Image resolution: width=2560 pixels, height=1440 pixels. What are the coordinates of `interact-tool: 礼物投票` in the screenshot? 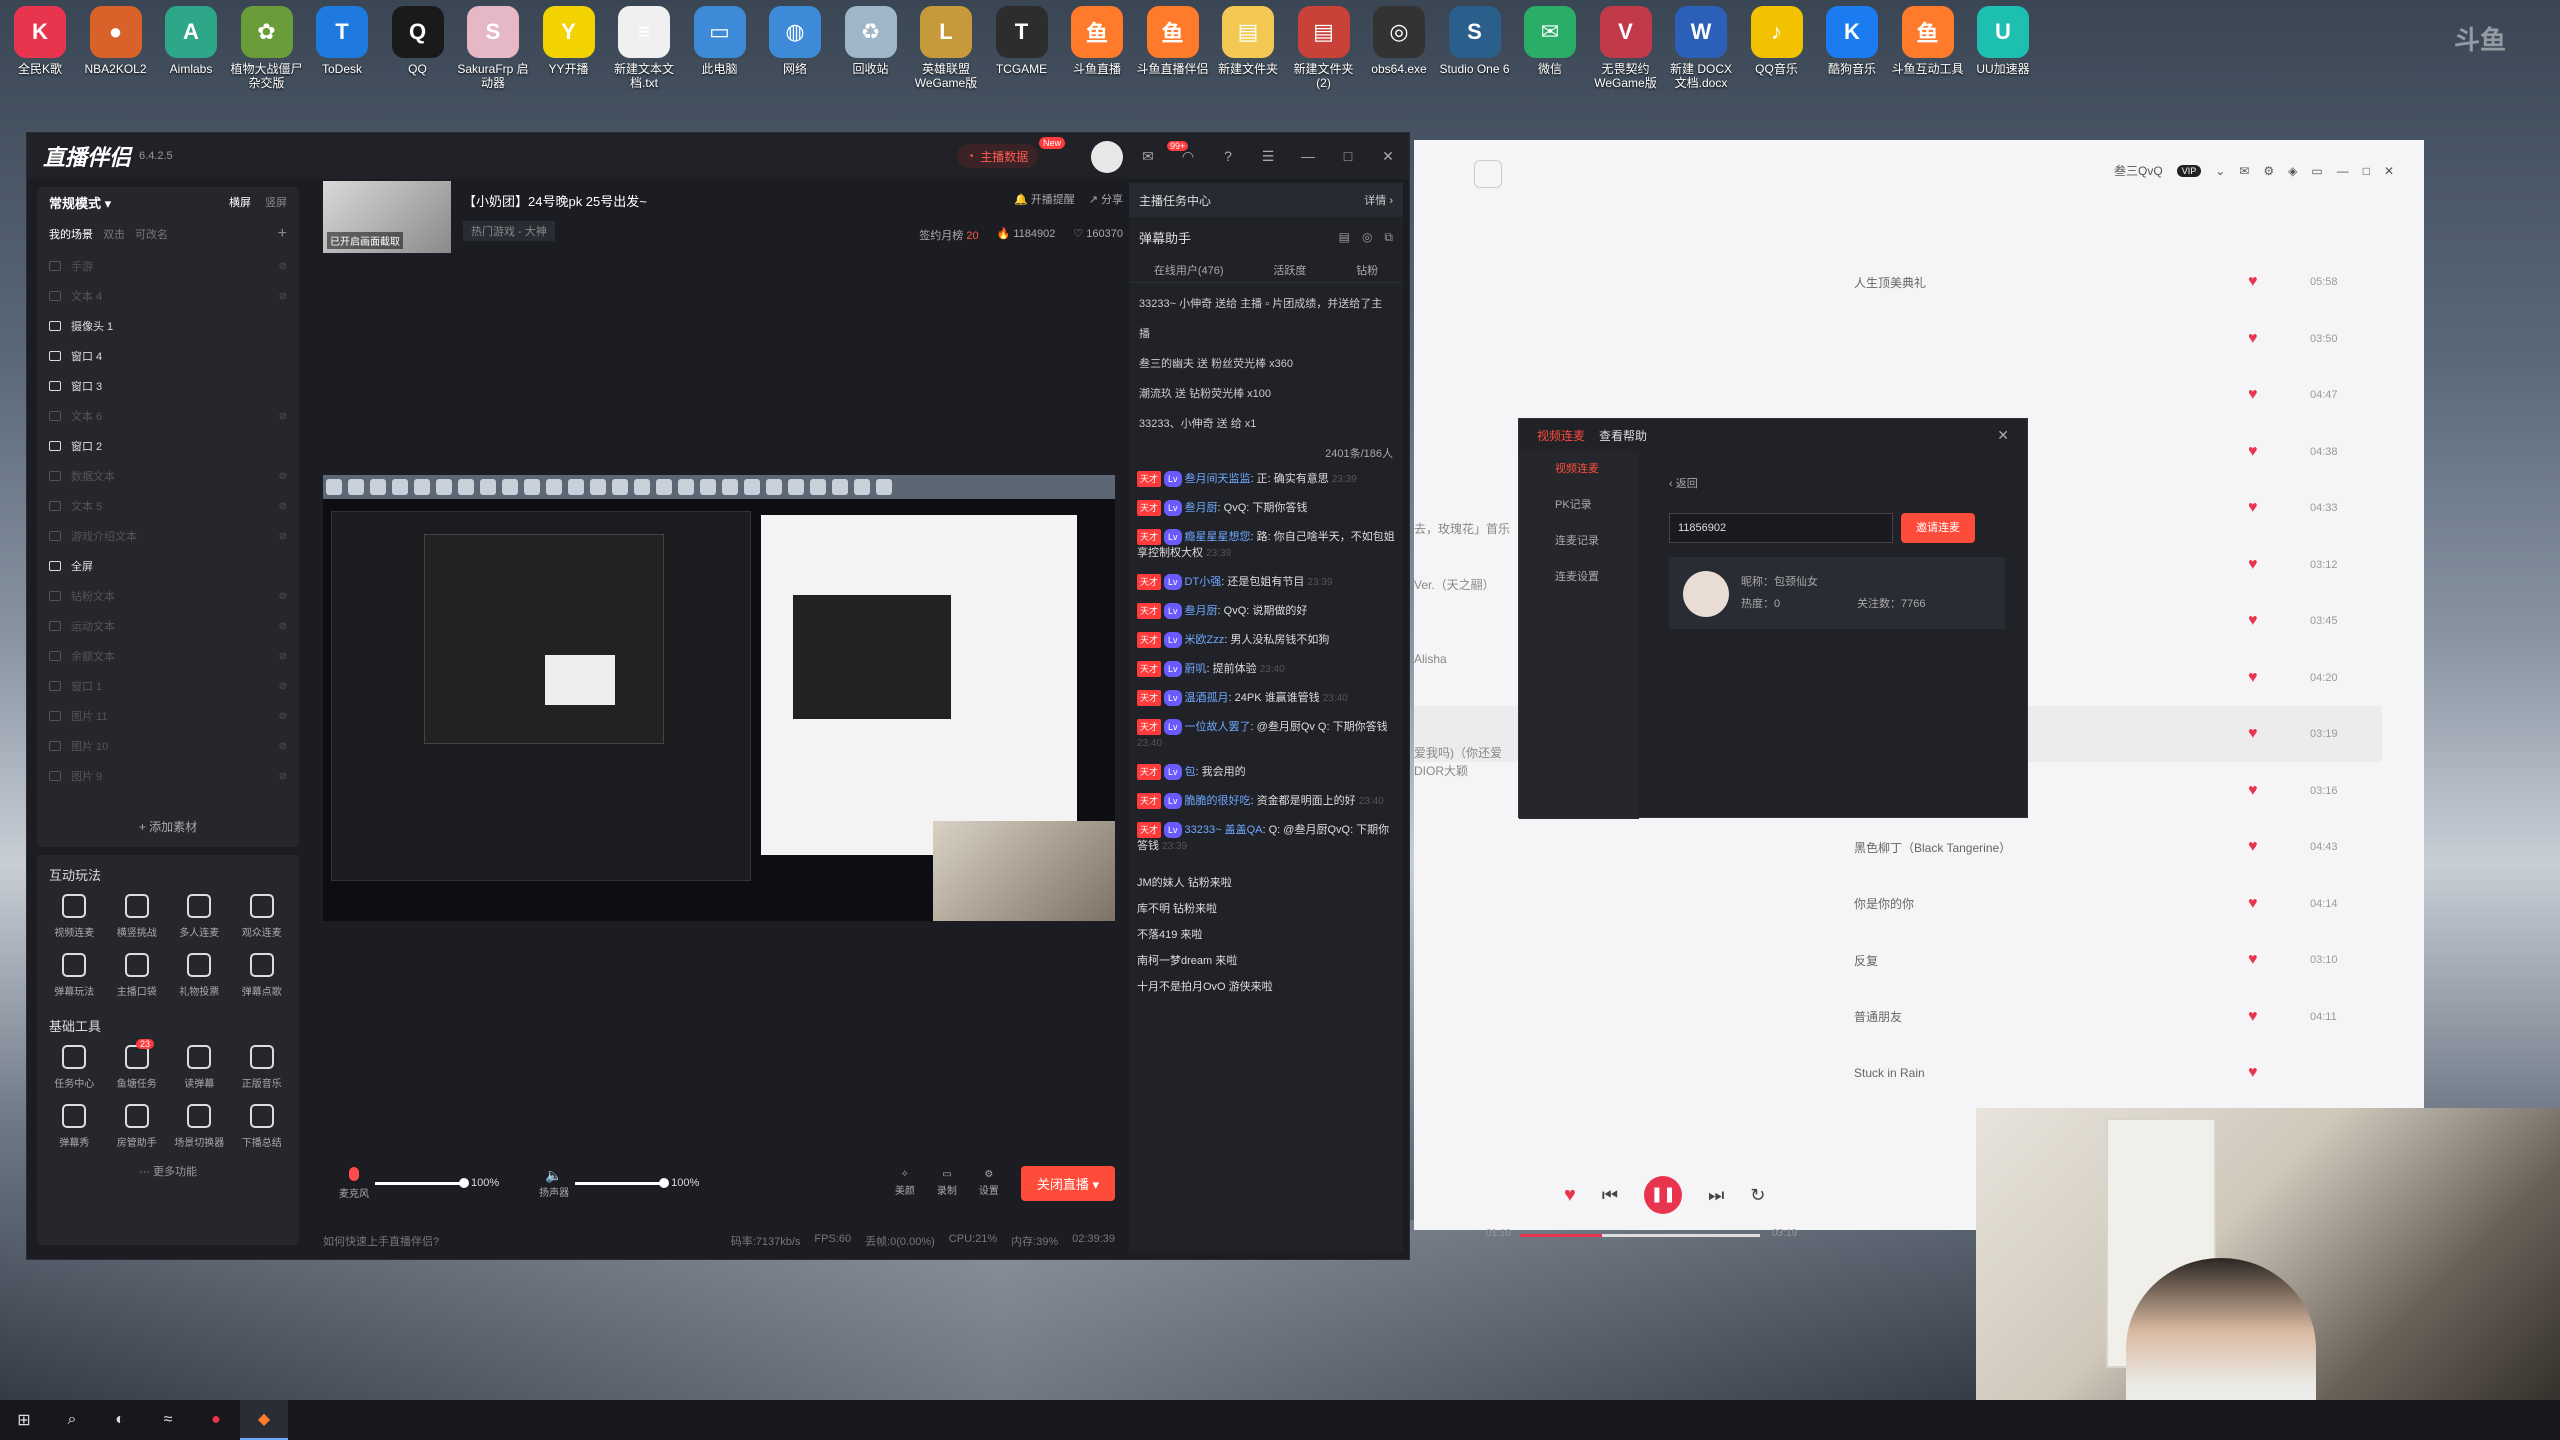 It's located at (199, 975).